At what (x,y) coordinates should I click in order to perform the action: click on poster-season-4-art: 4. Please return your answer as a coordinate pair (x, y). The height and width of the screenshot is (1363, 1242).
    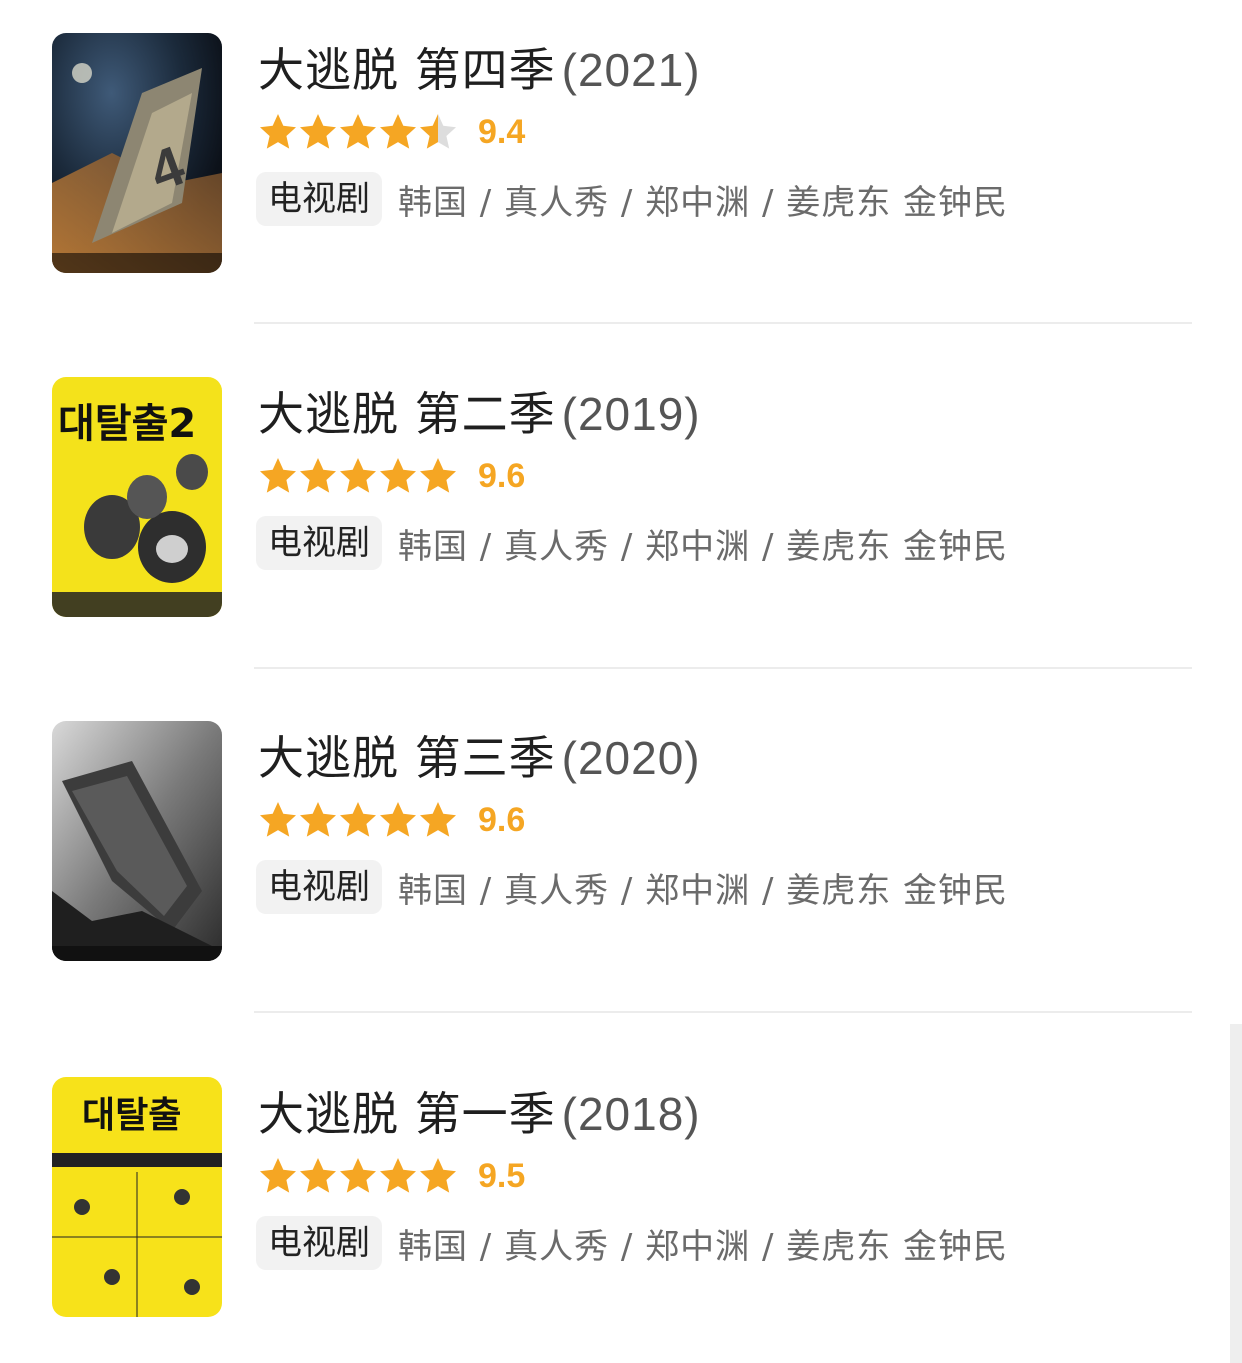
    Looking at the image, I should click on (137, 153).